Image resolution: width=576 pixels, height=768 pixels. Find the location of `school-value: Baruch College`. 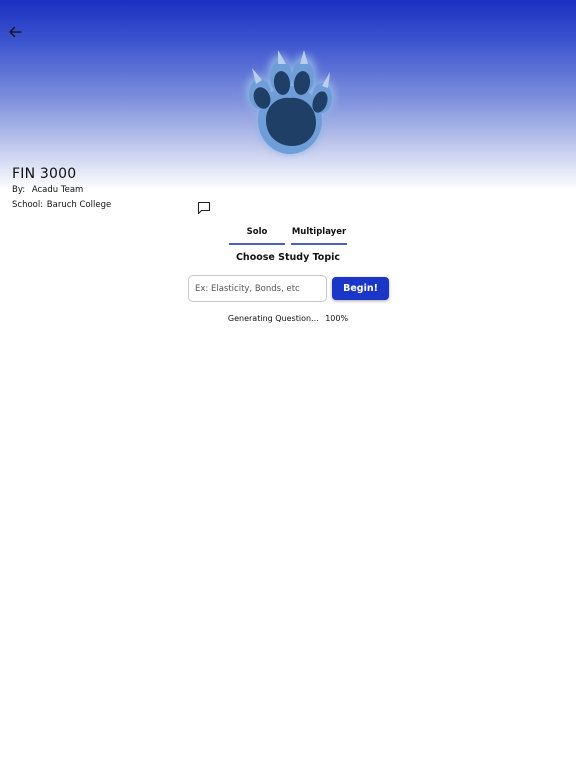

school-value: Baruch College is located at coordinates (79, 205).